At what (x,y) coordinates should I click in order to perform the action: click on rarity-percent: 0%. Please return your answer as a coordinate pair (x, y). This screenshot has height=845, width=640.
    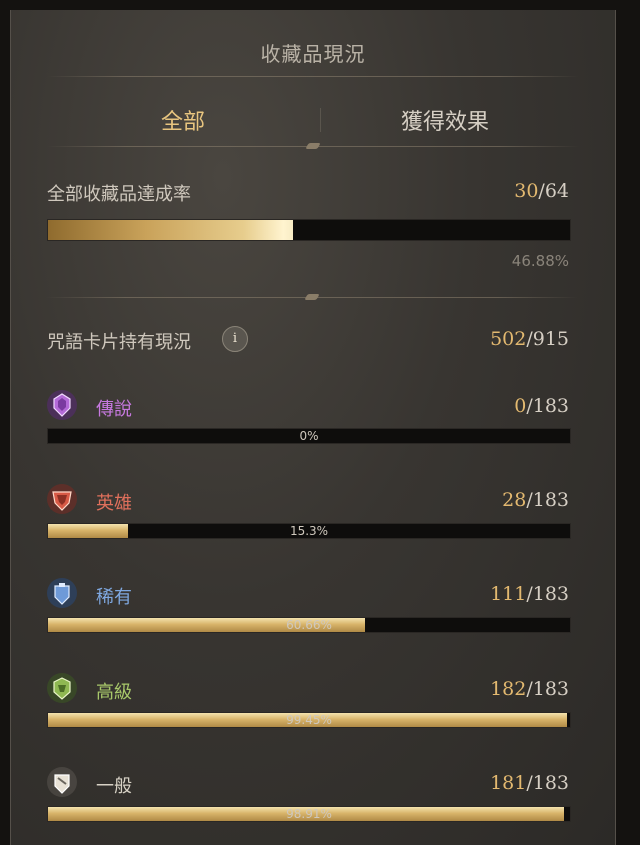
    Looking at the image, I should click on (309, 436).